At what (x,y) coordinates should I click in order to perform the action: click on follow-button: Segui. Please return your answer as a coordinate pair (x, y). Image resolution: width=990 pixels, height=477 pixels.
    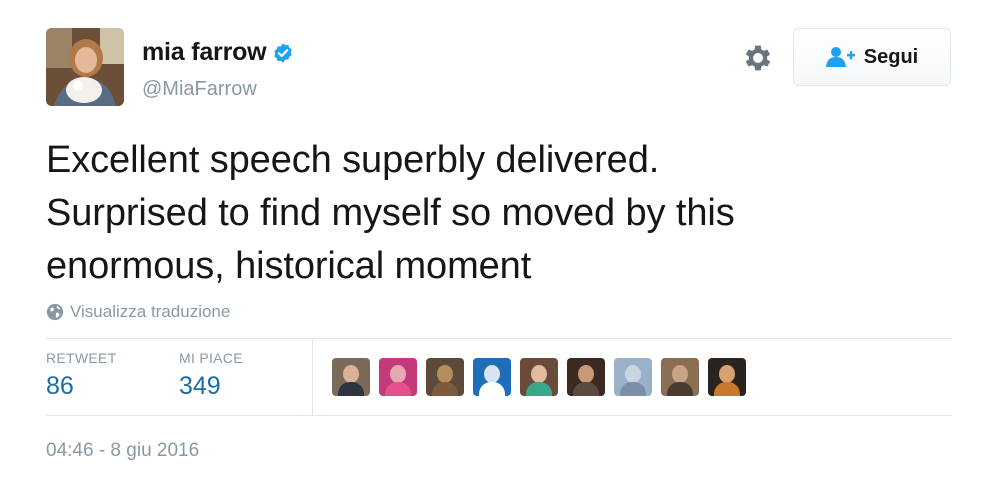
    Looking at the image, I should click on (872, 57).